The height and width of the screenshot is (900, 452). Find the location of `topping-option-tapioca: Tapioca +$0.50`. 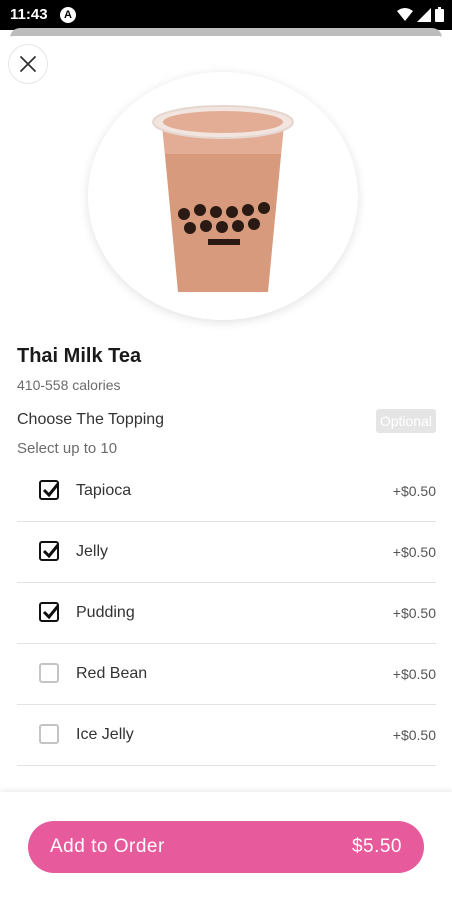

topping-option-tapioca: Tapioca +$0.50 is located at coordinates (226, 491).